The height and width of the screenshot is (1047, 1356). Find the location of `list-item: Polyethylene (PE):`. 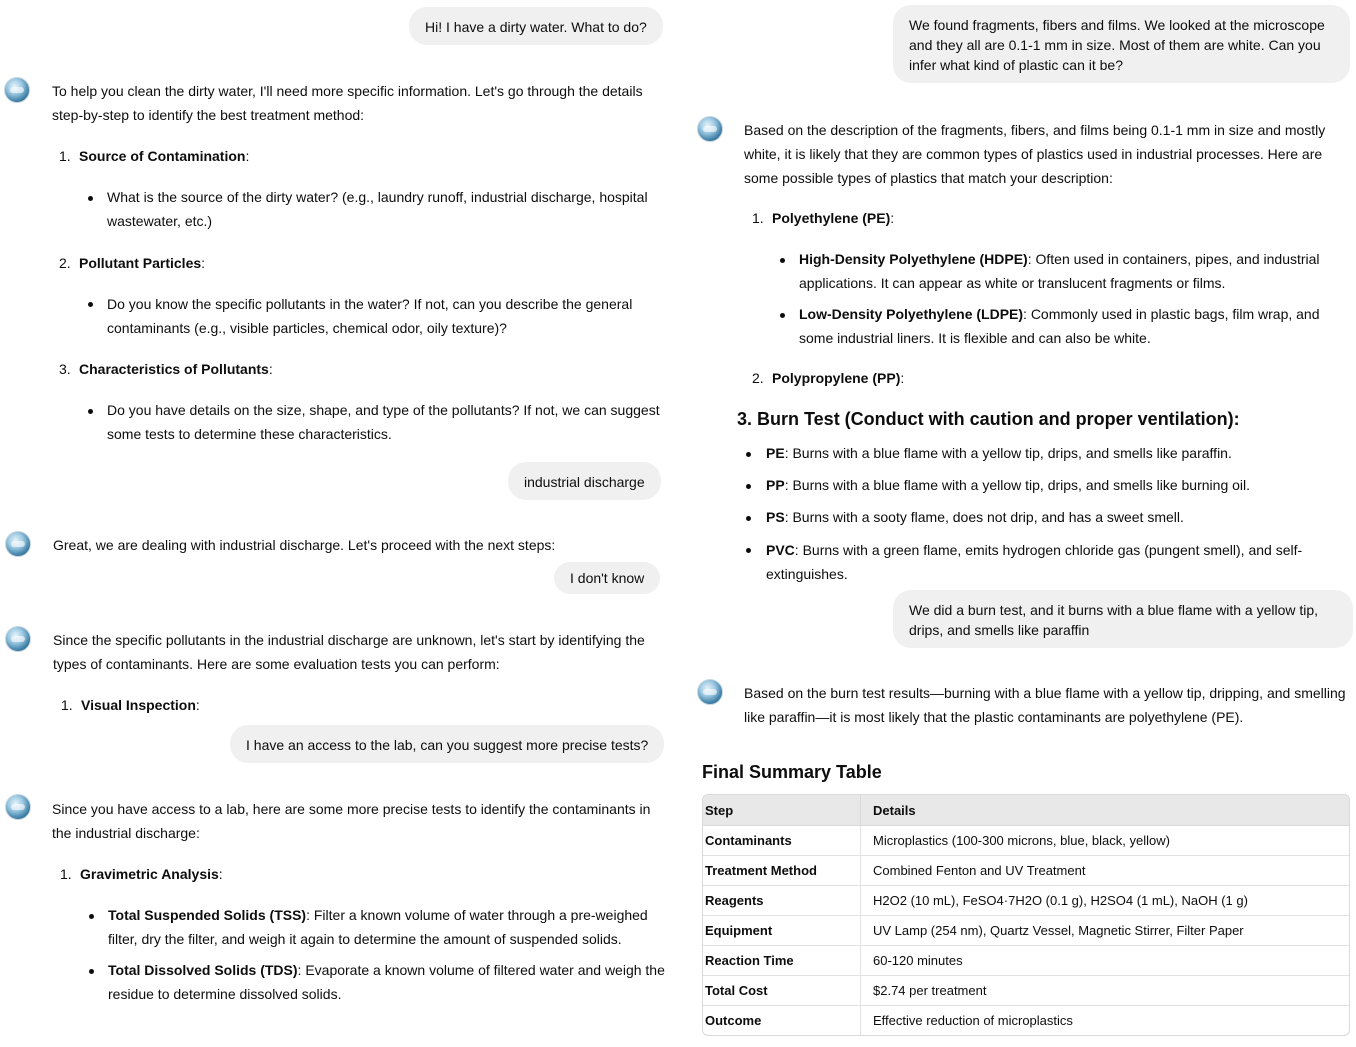

list-item: Polyethylene (PE): is located at coordinates (833, 218).